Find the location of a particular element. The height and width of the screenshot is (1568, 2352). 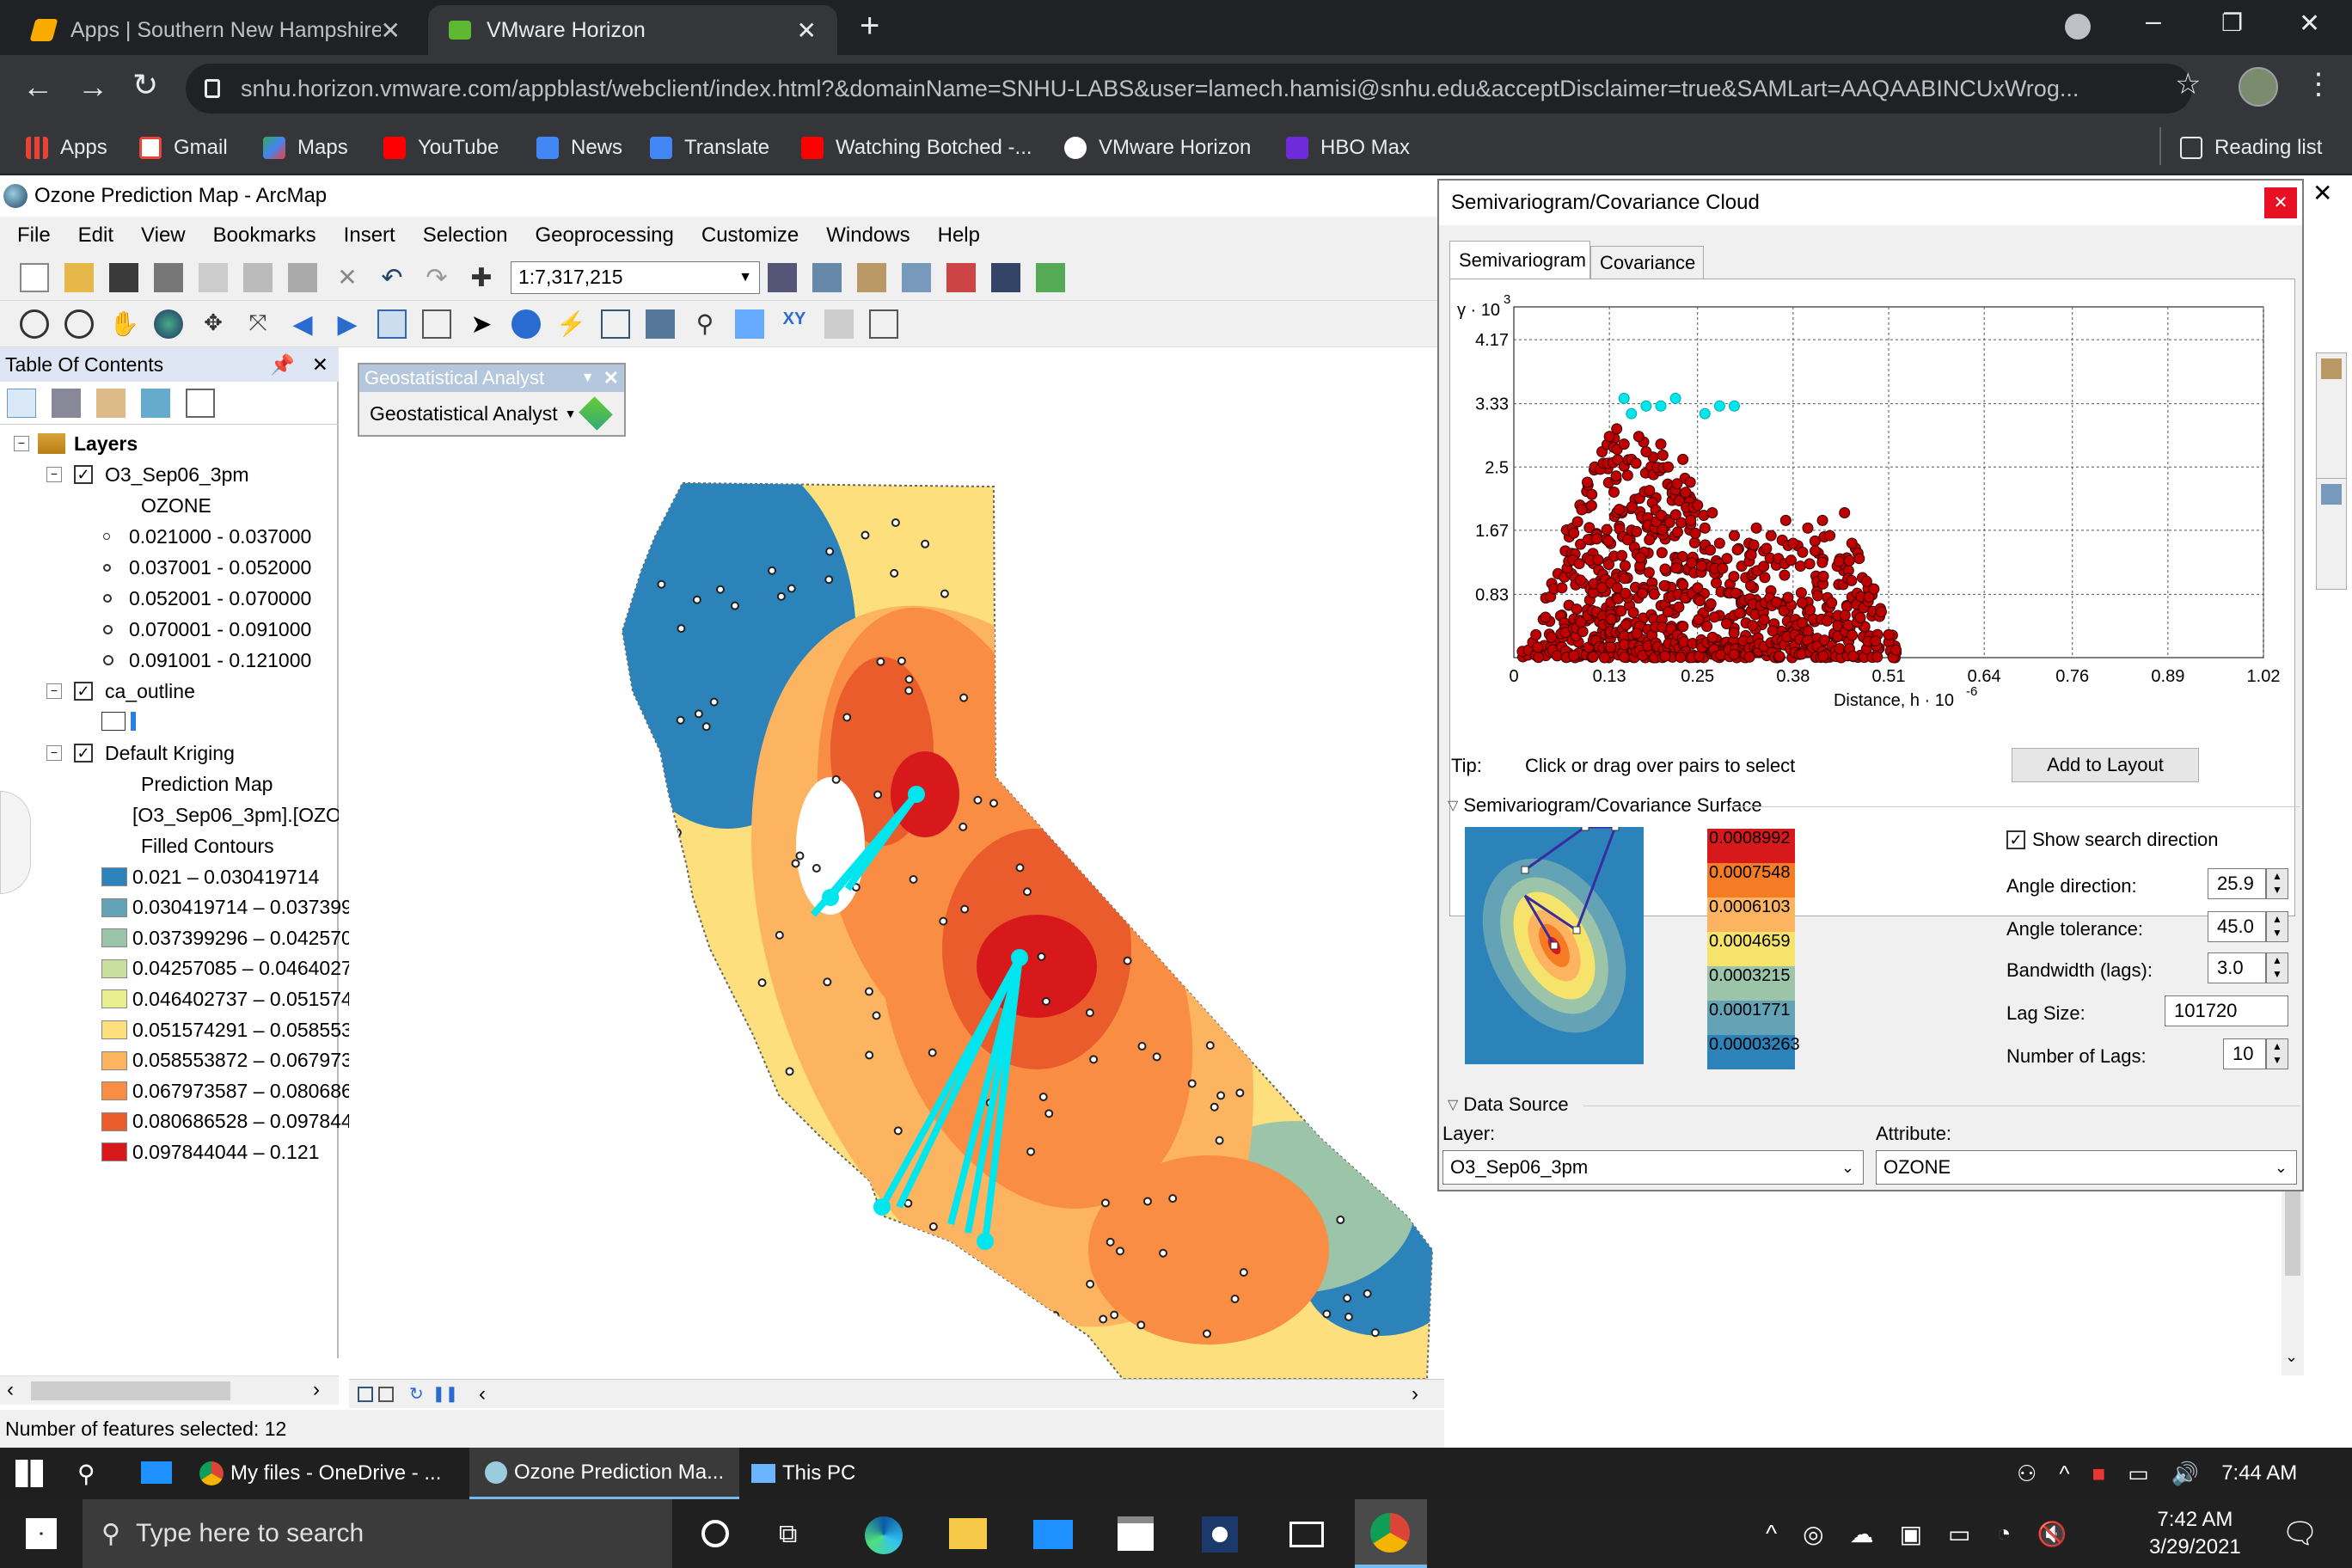

refresh-icon: ↻ is located at coordinates (416, 1394).